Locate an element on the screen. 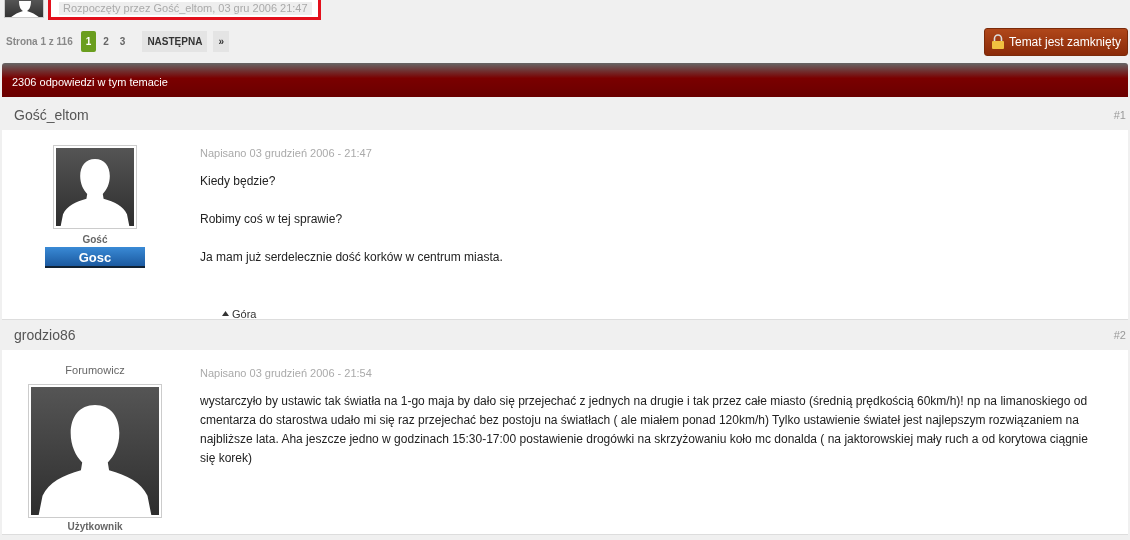  back-to-top-link: Góra is located at coordinates (239, 321).